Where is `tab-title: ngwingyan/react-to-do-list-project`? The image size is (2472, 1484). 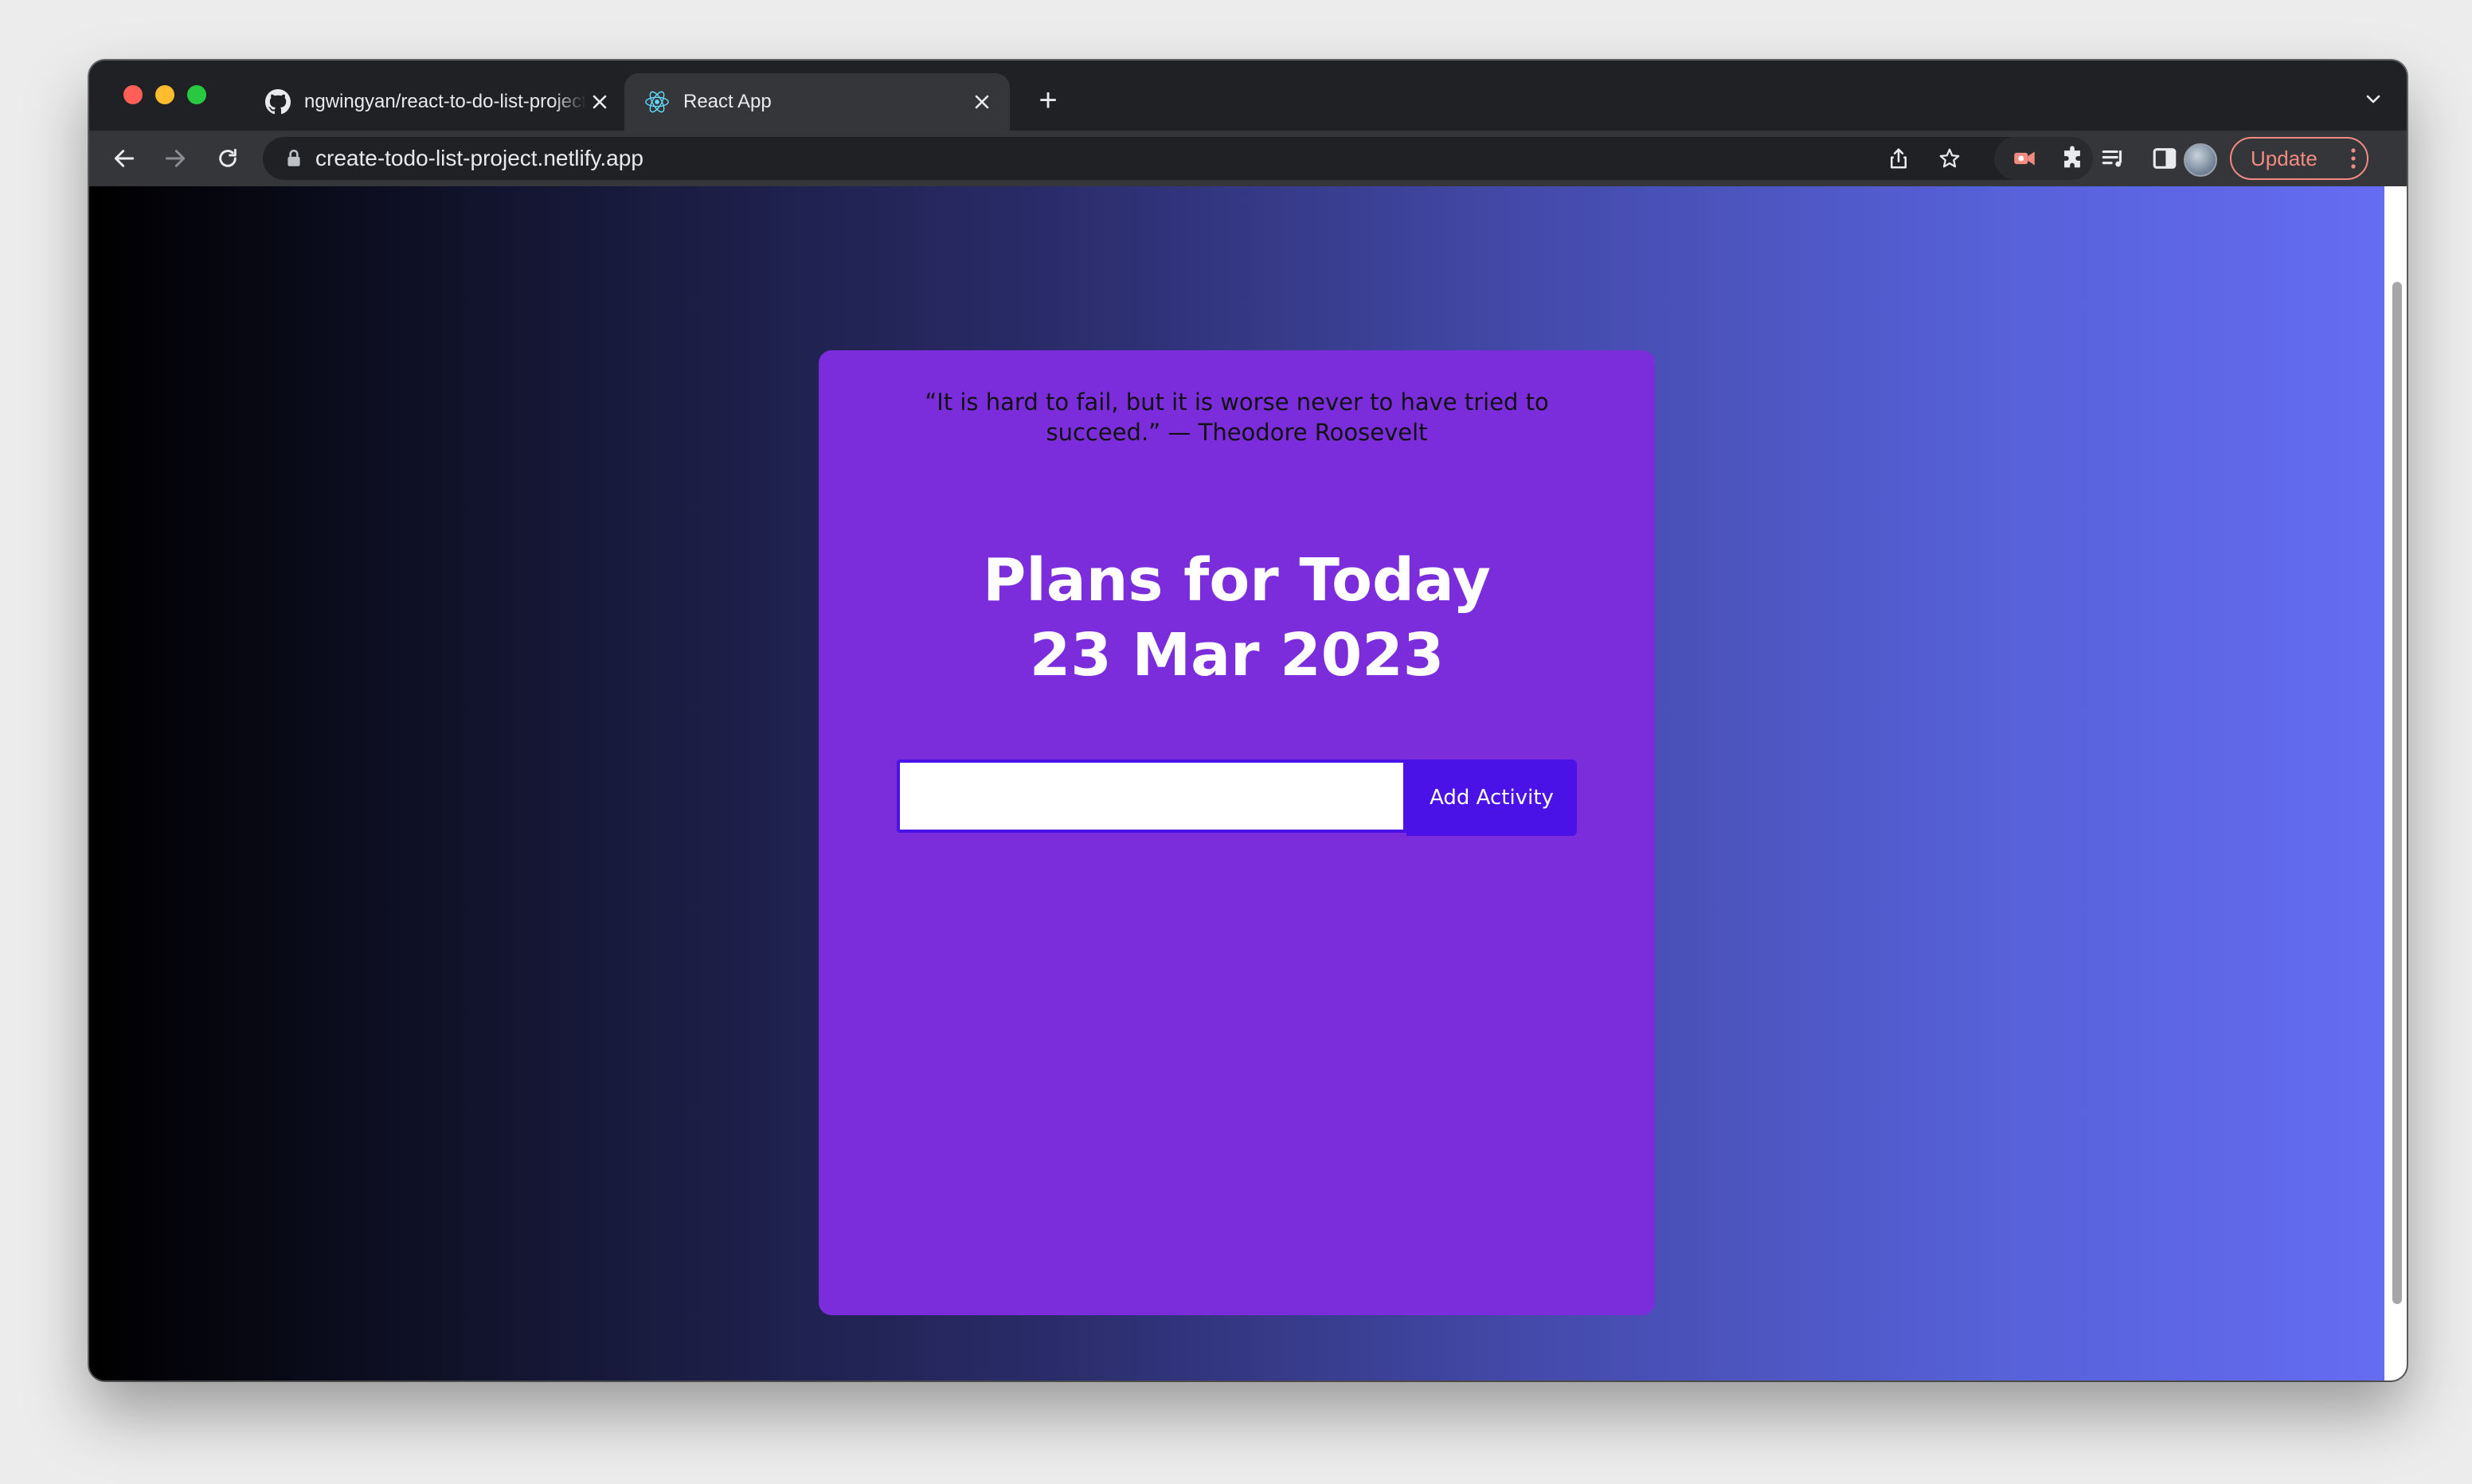
tab-title: ngwingyan/react-to-do-list-project is located at coordinates (445, 101).